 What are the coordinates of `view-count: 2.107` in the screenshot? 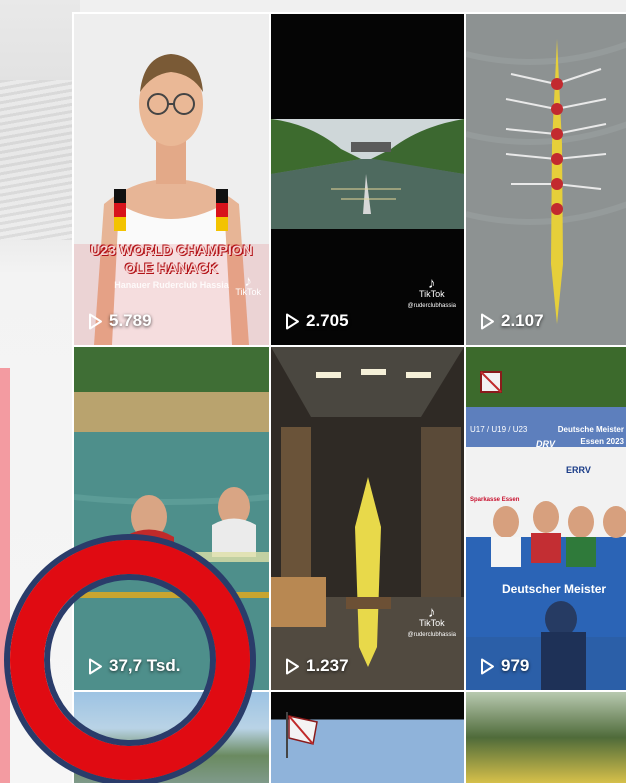 It's located at (512, 321).